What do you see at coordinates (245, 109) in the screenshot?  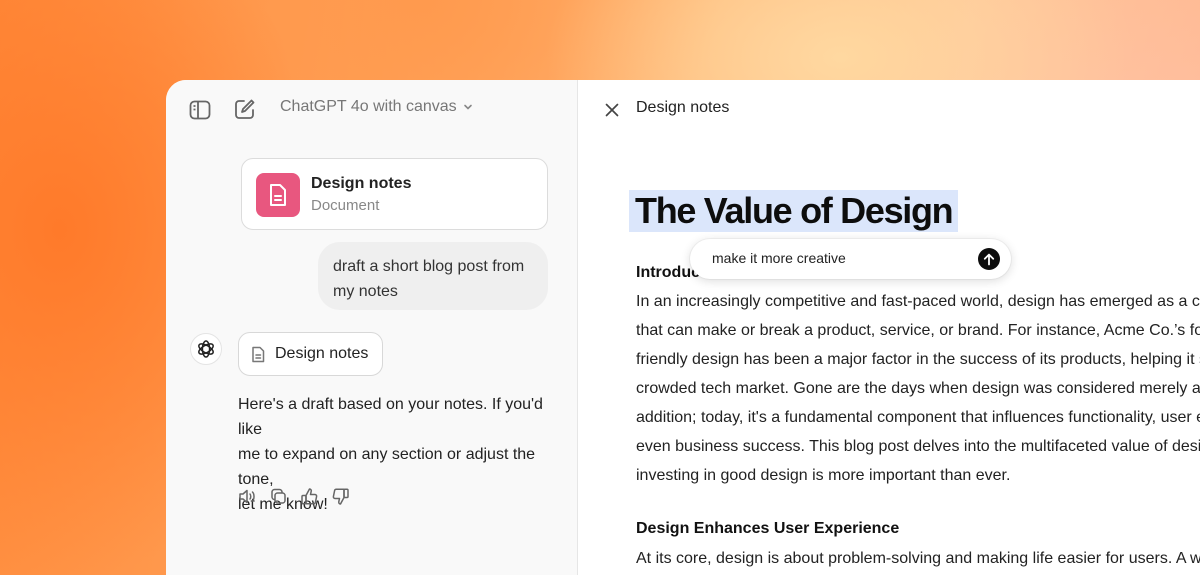 I see `new-chat-icon` at bounding box center [245, 109].